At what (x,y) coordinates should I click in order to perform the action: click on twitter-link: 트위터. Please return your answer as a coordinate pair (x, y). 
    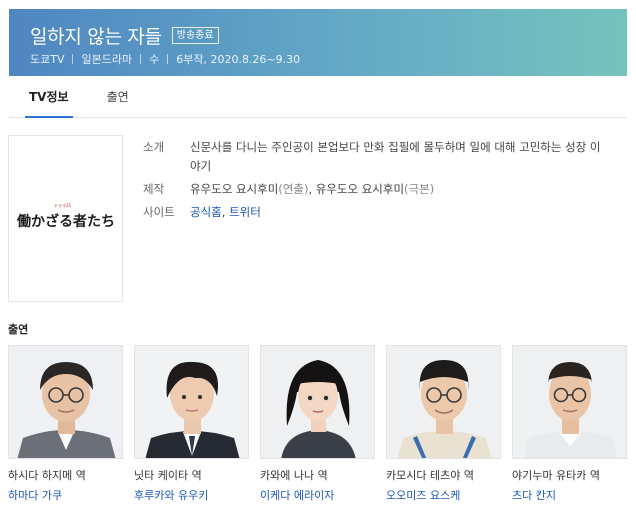
    Looking at the image, I should click on (245, 212).